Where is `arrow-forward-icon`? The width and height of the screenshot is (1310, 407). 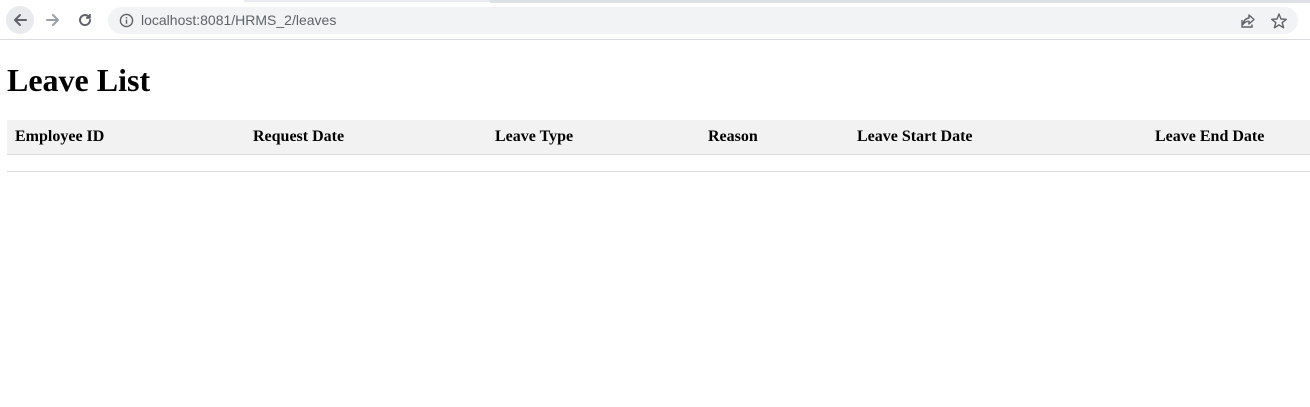
arrow-forward-icon is located at coordinates (52, 20).